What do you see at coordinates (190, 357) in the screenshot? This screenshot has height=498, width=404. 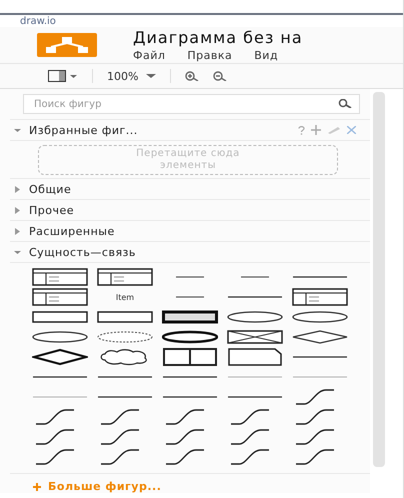 I see `split-rectangle-icon` at bounding box center [190, 357].